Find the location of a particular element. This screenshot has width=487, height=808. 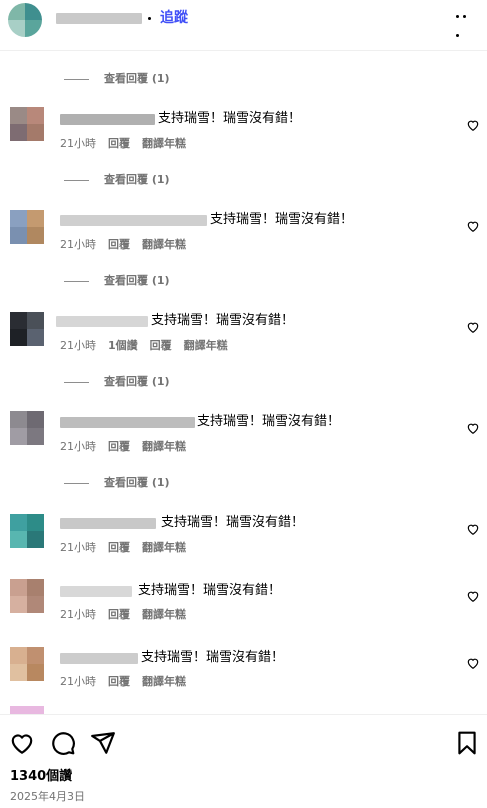

commenter-avatar-partial is located at coordinates (27, 710).